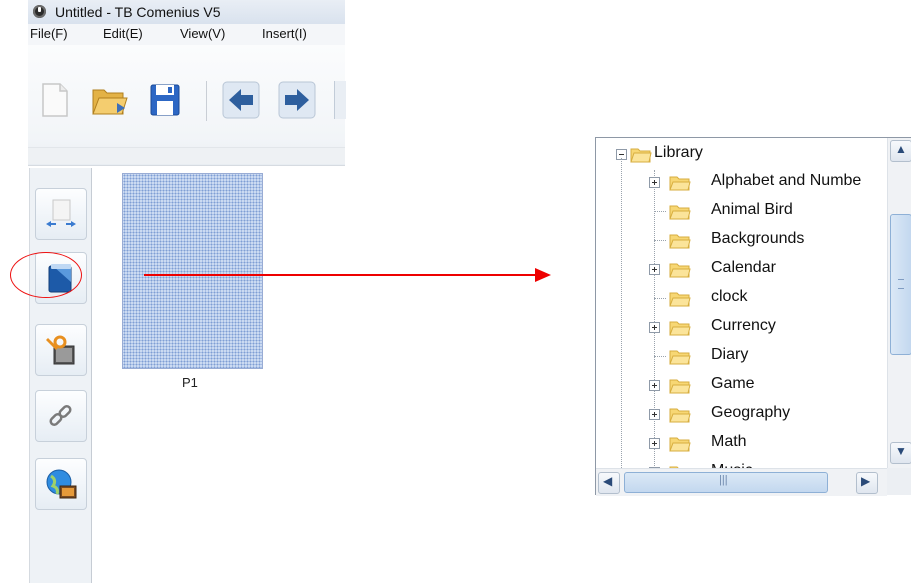 This screenshot has width=911, height=583. I want to click on menu-edit: Edit(E), so click(123, 33).